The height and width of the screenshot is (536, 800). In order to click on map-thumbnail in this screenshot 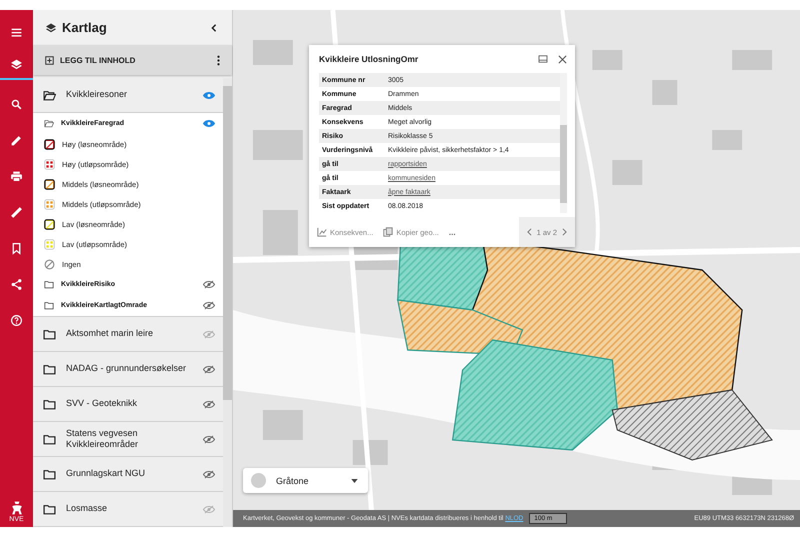, I will do `click(258, 480)`.